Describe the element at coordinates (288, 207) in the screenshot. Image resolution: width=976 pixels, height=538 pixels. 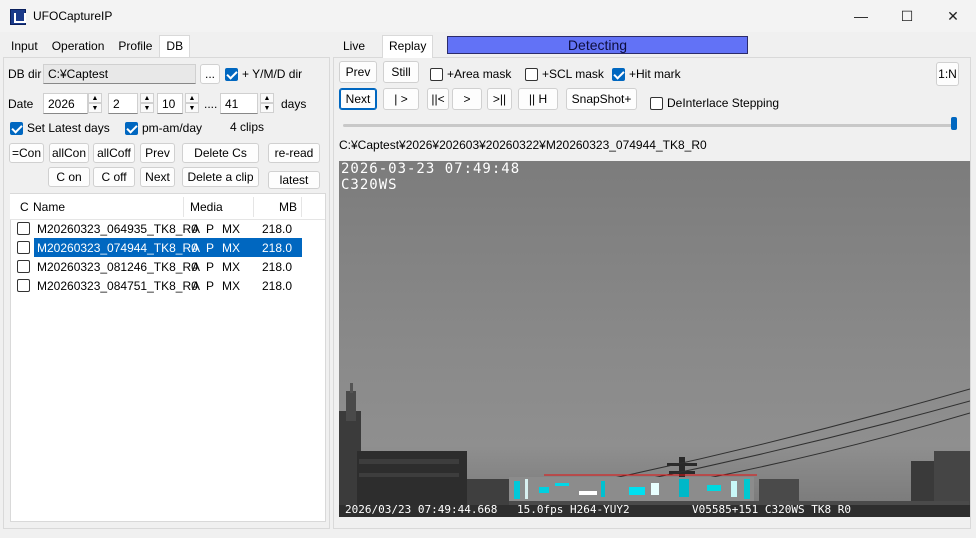
I see `col-header-mb: MB` at that location.